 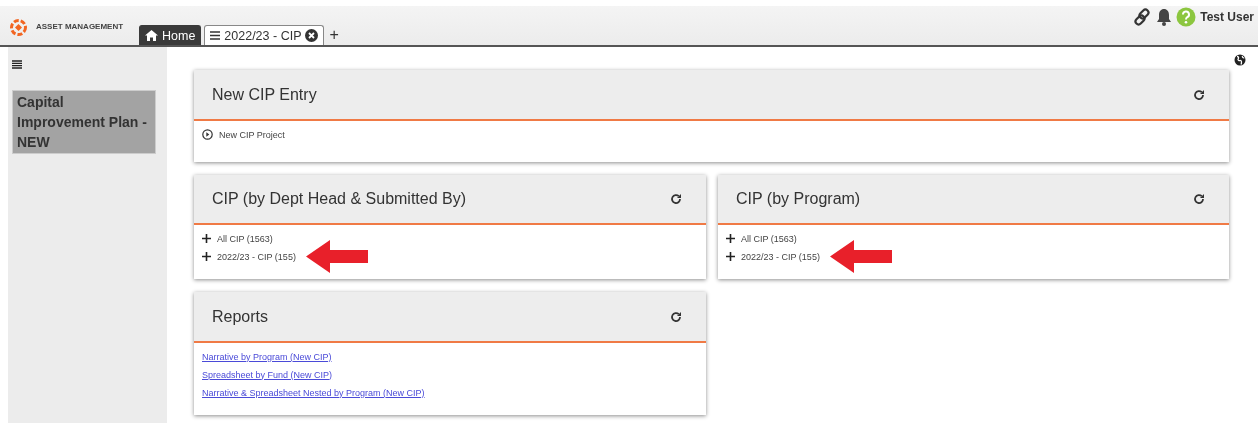 What do you see at coordinates (339, 199) in the screenshot?
I see `panel-title: CIP (by Dept Head & Submitted By)` at bounding box center [339, 199].